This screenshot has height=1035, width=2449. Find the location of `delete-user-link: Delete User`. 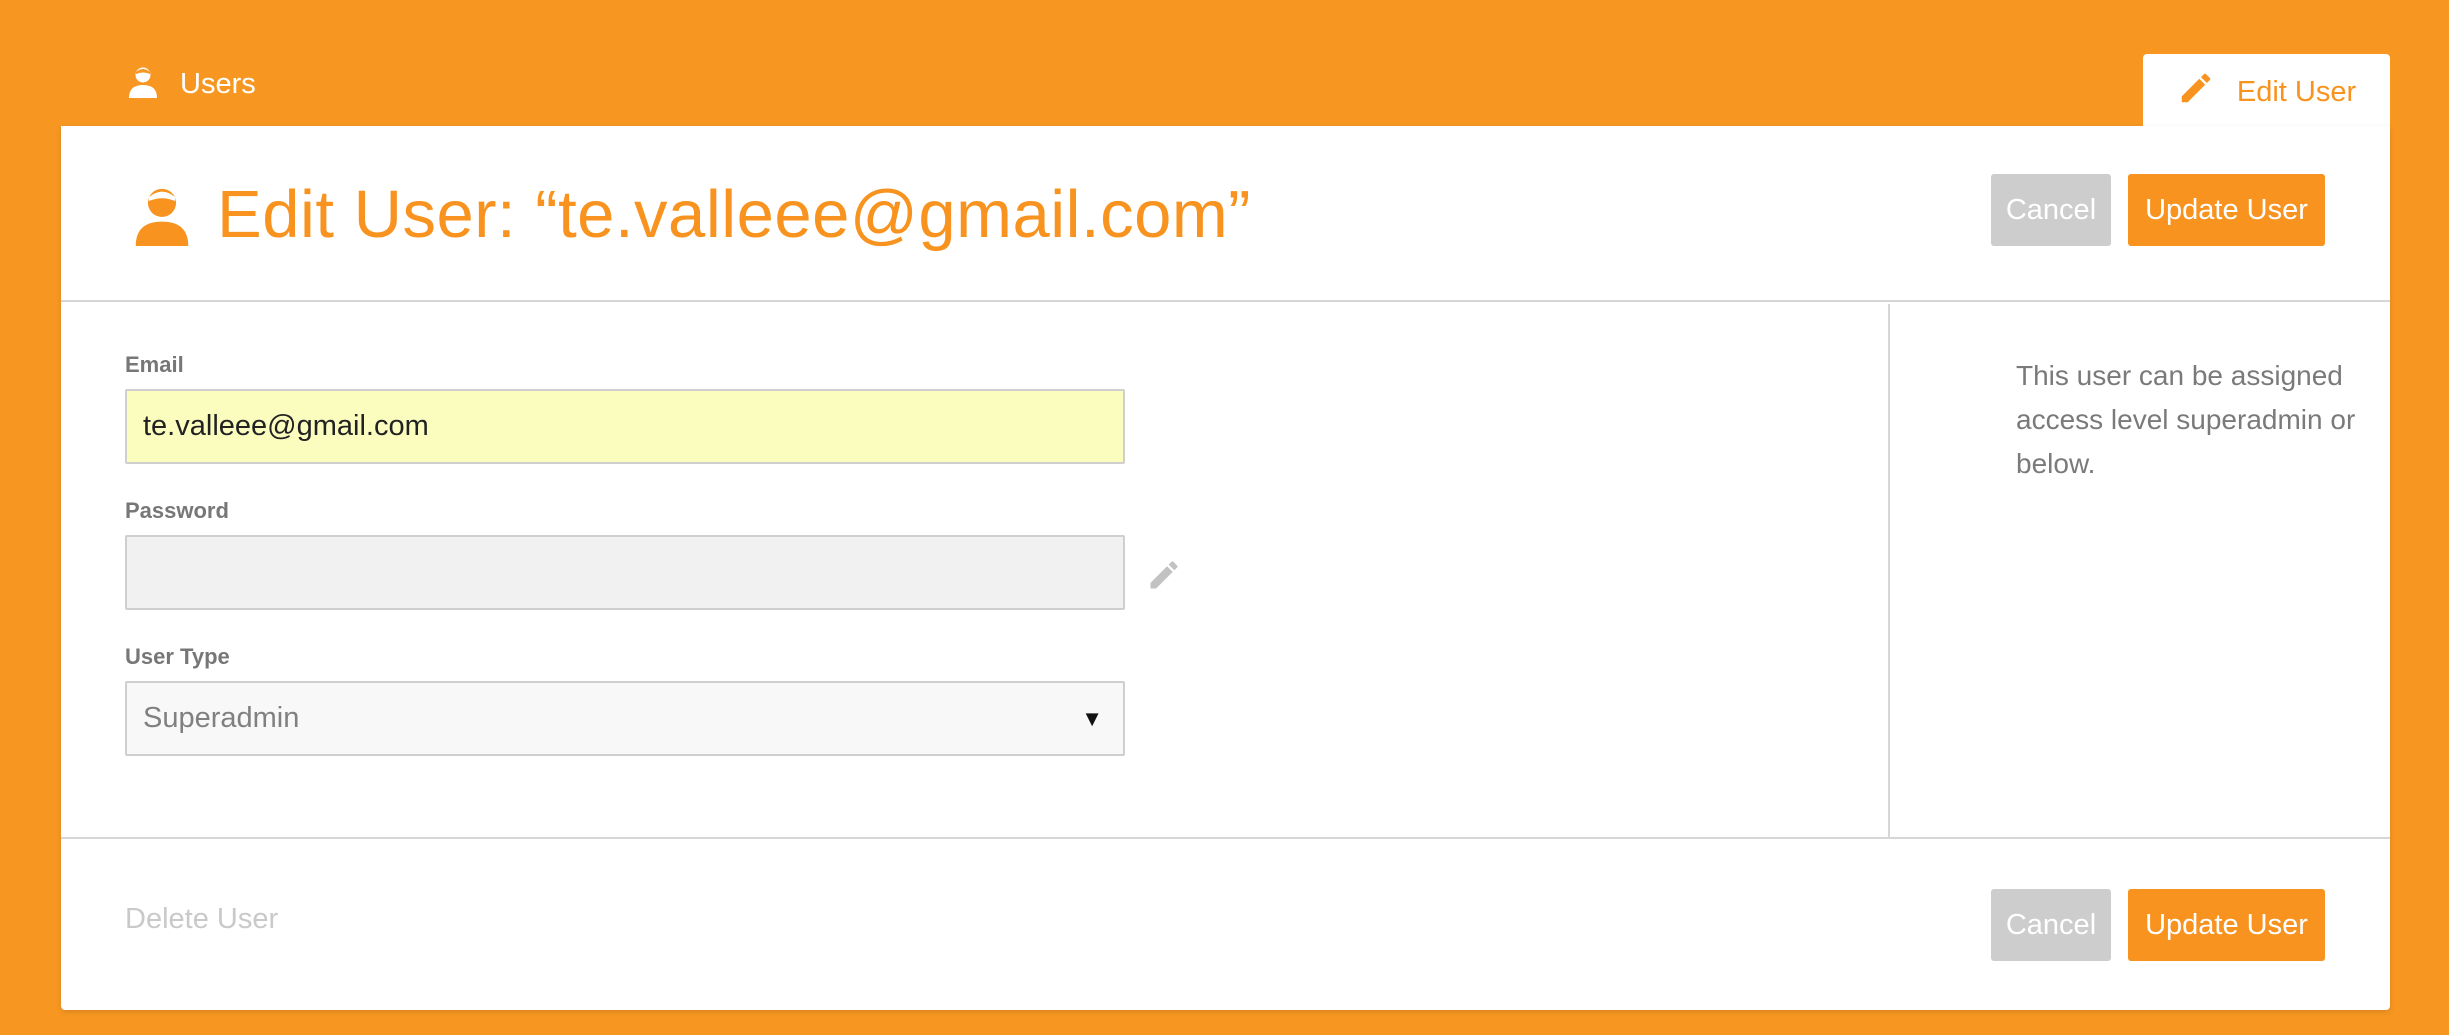

delete-user-link: Delete User is located at coordinates (201, 919).